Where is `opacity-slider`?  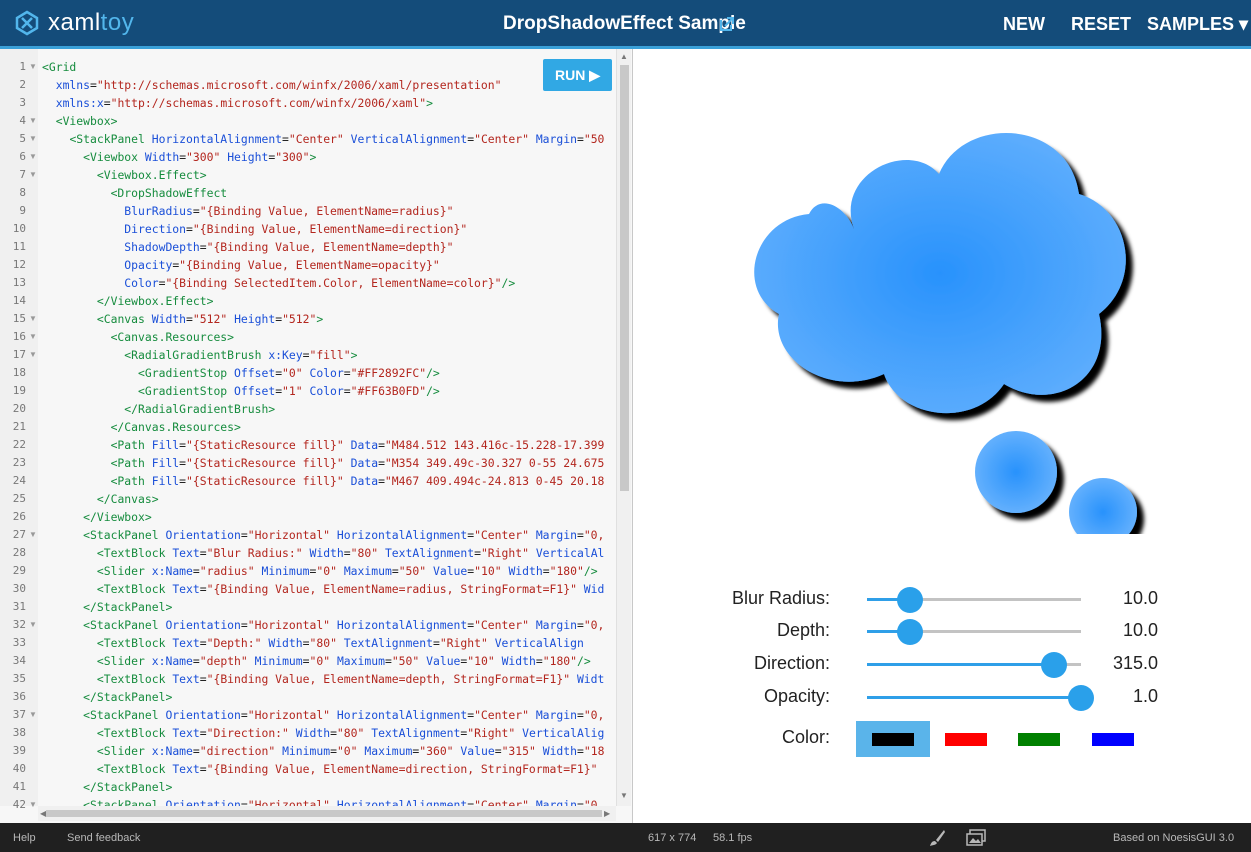 opacity-slider is located at coordinates (980, 698).